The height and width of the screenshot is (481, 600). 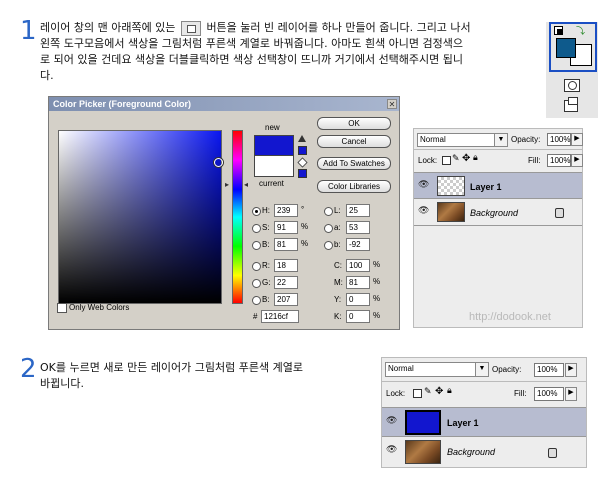 What do you see at coordinates (577, 160) in the screenshot?
I see `fill-slider-toggle-1: ▶` at bounding box center [577, 160].